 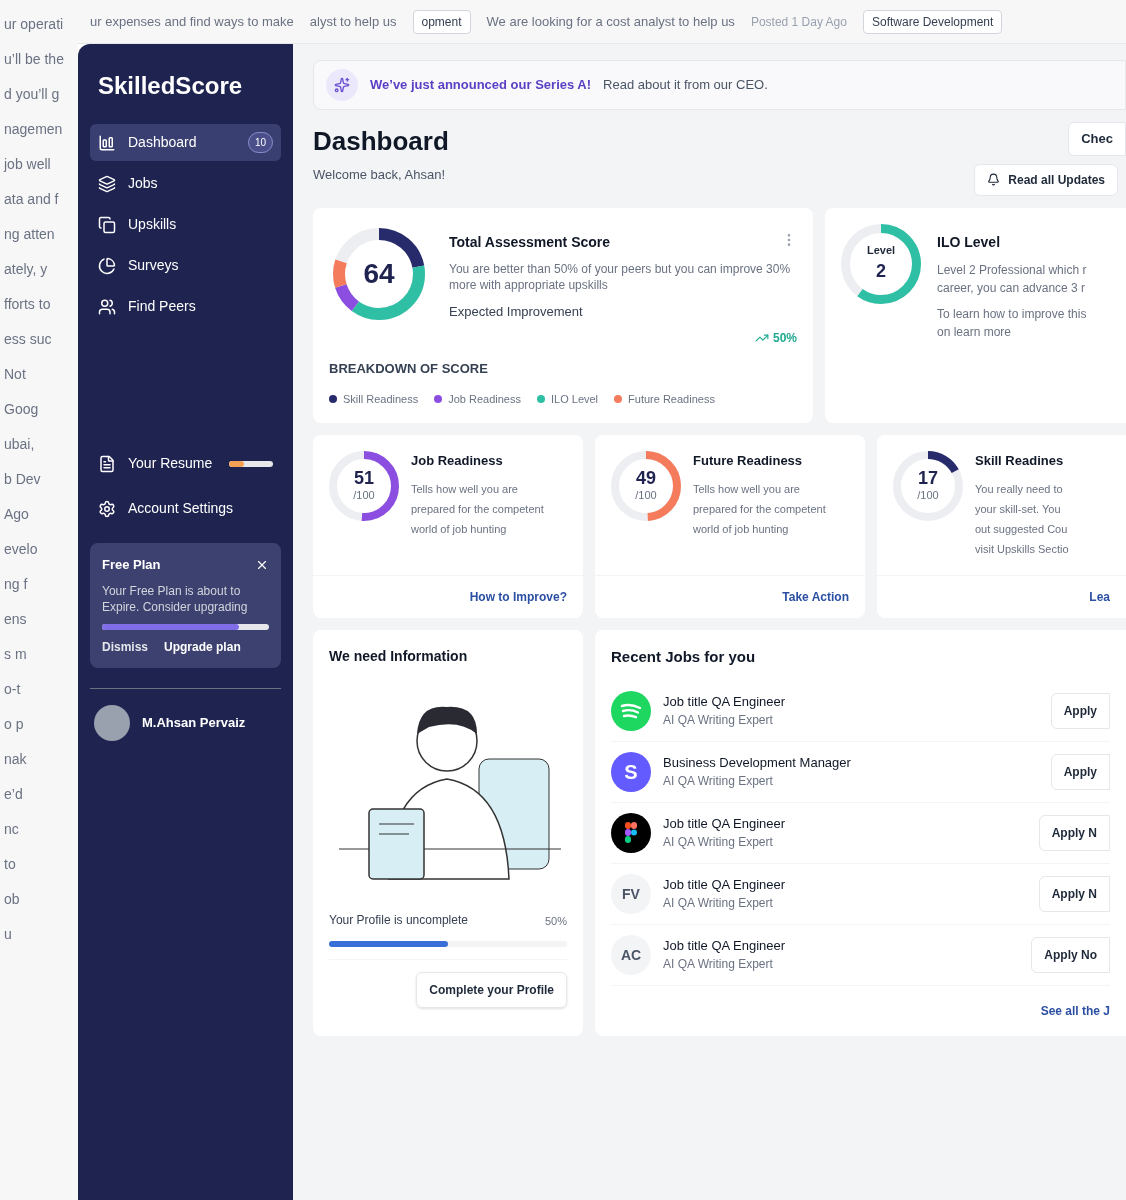 I want to click on sparkles-icon, so click(x=342, y=85).